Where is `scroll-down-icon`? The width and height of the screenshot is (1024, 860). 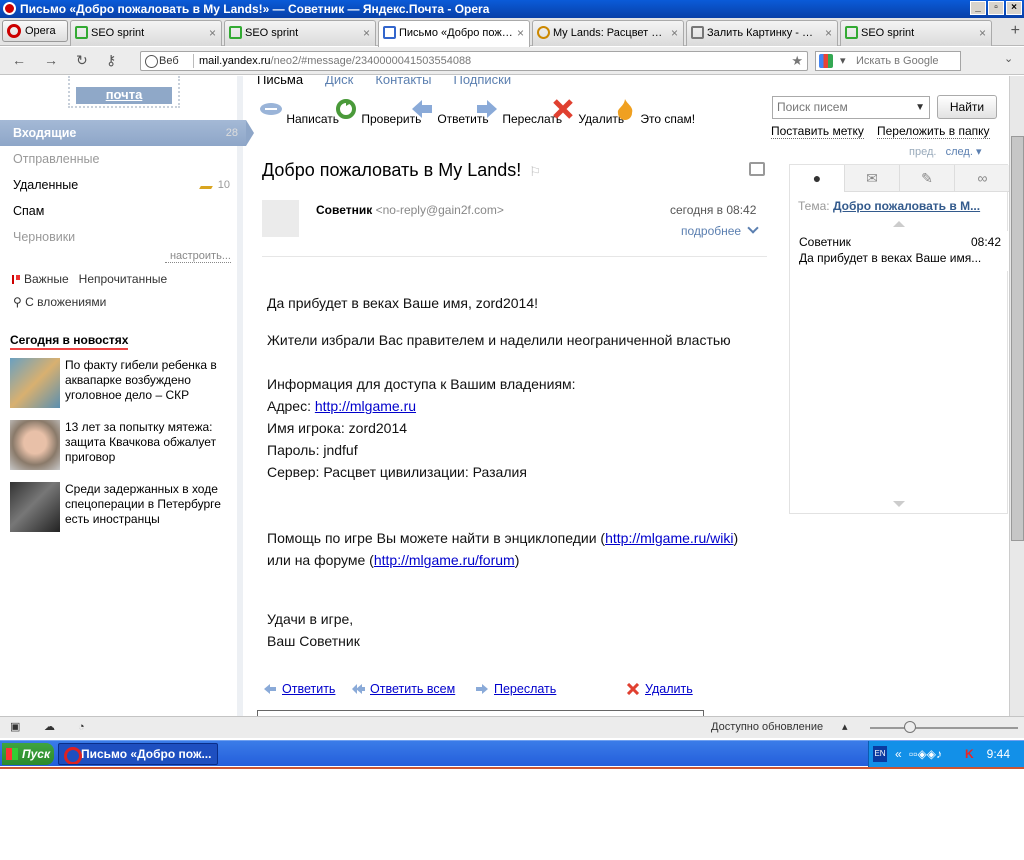 scroll-down-icon is located at coordinates (899, 504).